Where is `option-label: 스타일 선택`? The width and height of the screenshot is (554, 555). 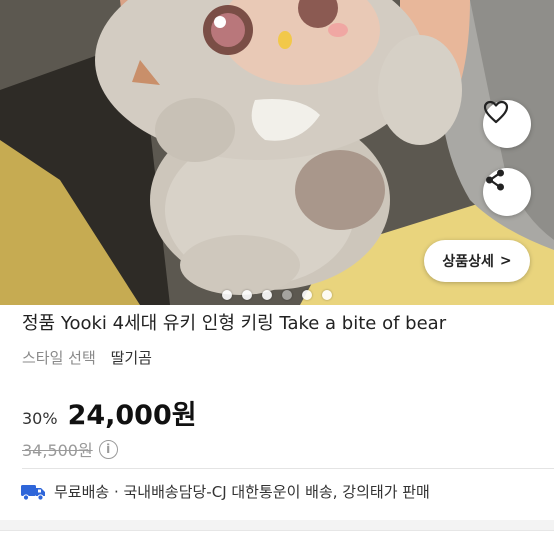 option-label: 스타일 선택 is located at coordinates (59, 358).